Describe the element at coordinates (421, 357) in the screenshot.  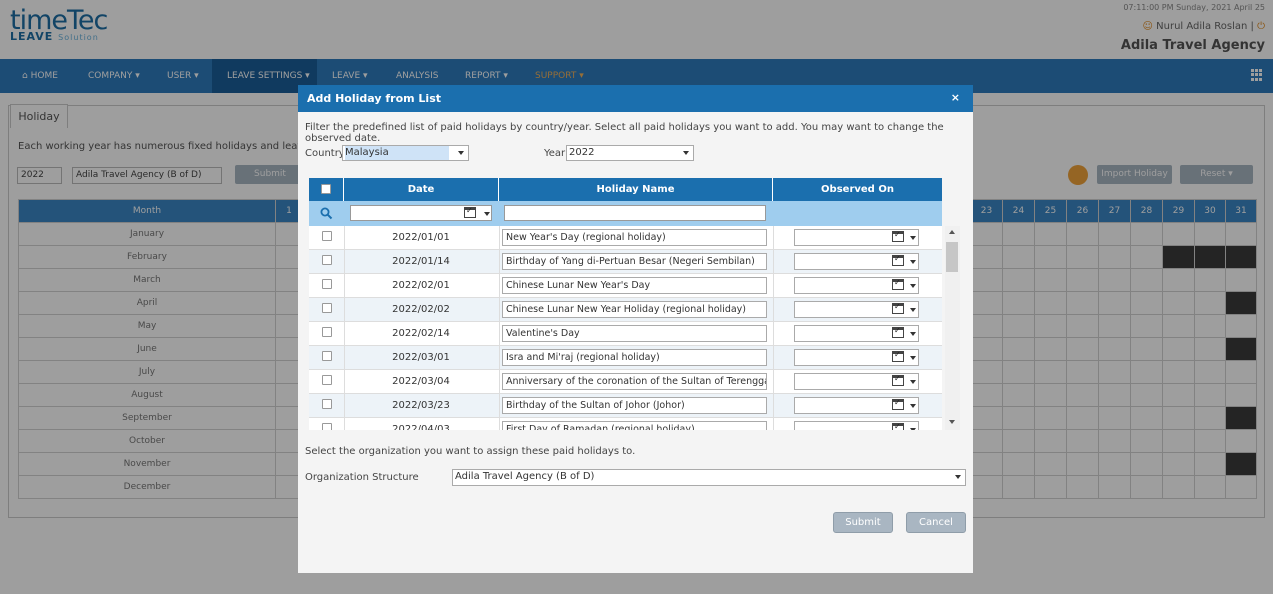
I see `row-date: 2022/03/01` at that location.